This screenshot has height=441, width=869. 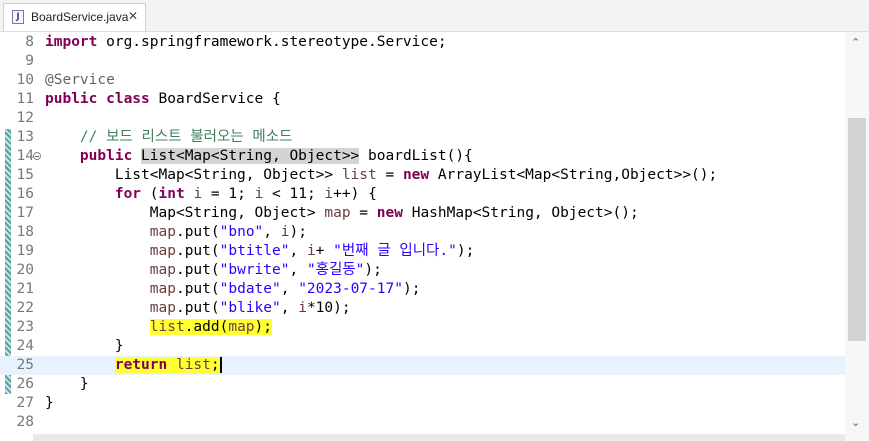 What do you see at coordinates (25, 80) in the screenshot?
I see `line-number: 10` at bounding box center [25, 80].